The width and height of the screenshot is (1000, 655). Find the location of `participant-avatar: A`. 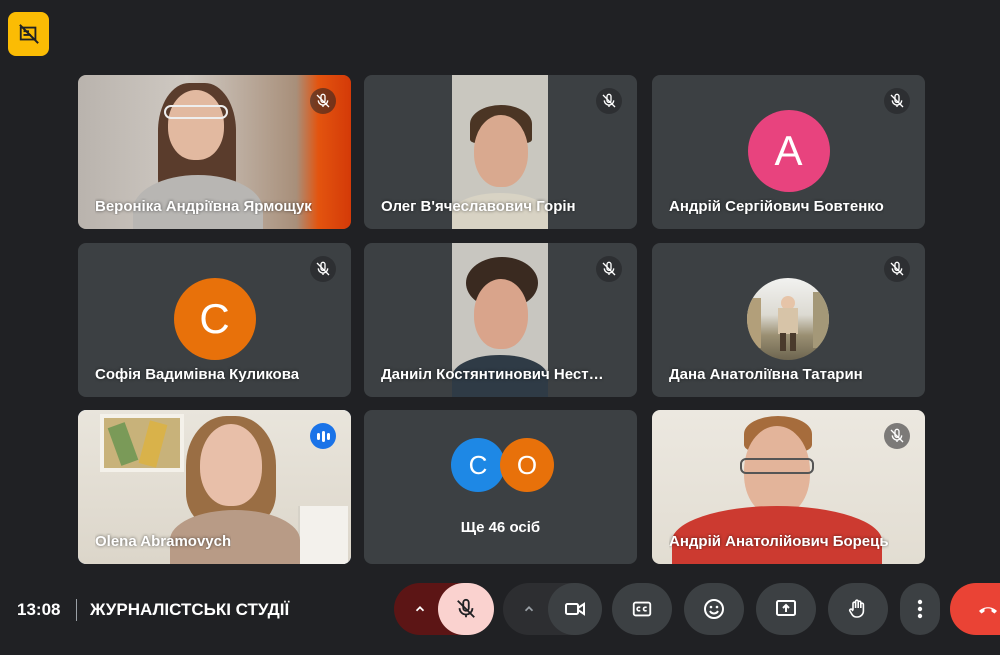

participant-avatar: A is located at coordinates (788, 151).